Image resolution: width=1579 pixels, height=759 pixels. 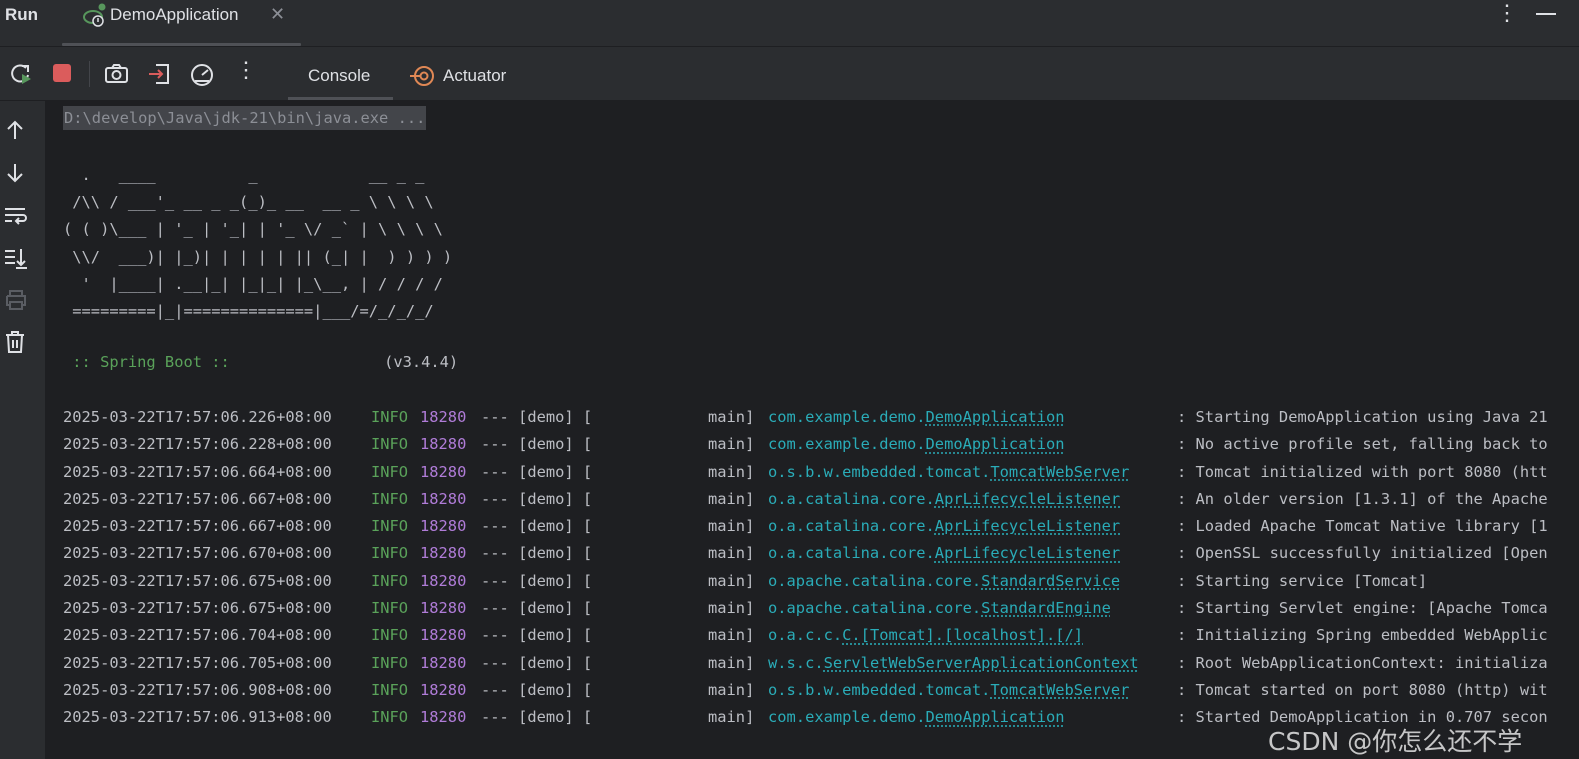 What do you see at coordinates (421, 362) in the screenshot?
I see `spring-boot-version: (v3.4.4)` at bounding box center [421, 362].